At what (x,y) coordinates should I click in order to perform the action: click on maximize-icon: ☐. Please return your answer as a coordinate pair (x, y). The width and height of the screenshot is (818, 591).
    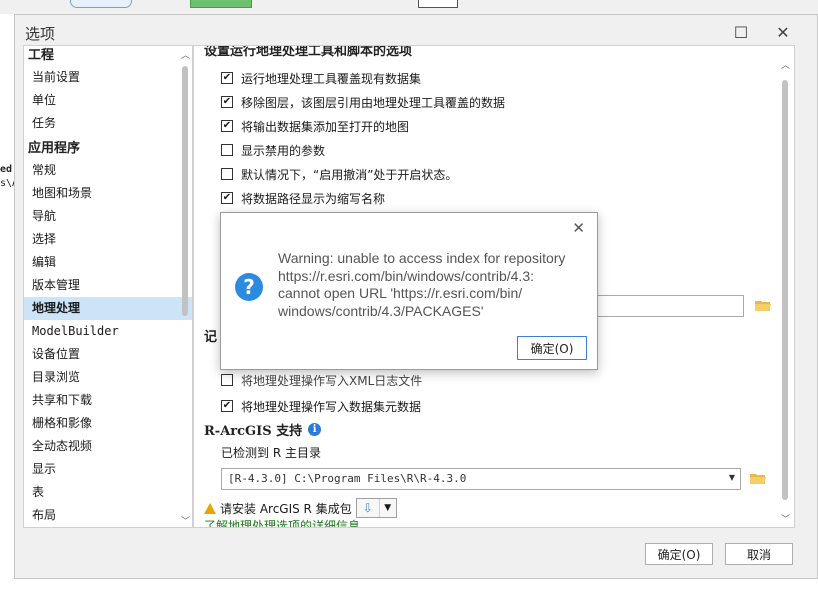
    Looking at the image, I should click on (741, 32).